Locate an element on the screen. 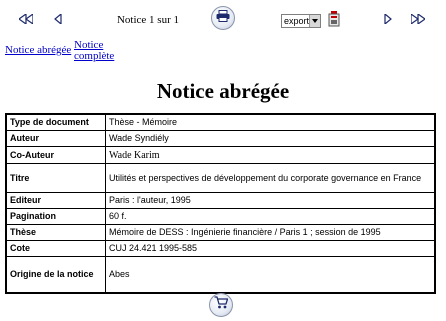 The image size is (446, 321). last-record-icon is located at coordinates (418, 19).